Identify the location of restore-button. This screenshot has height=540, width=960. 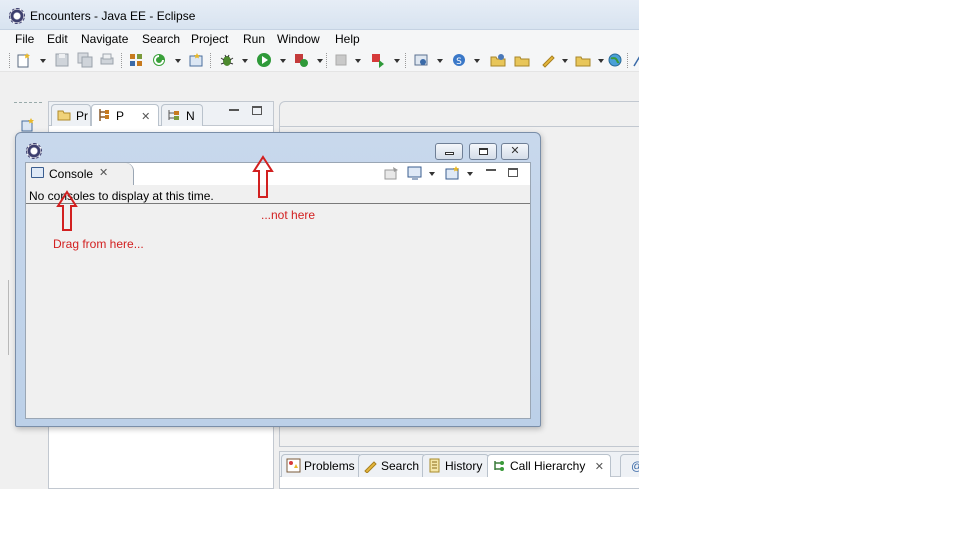
(483, 151).